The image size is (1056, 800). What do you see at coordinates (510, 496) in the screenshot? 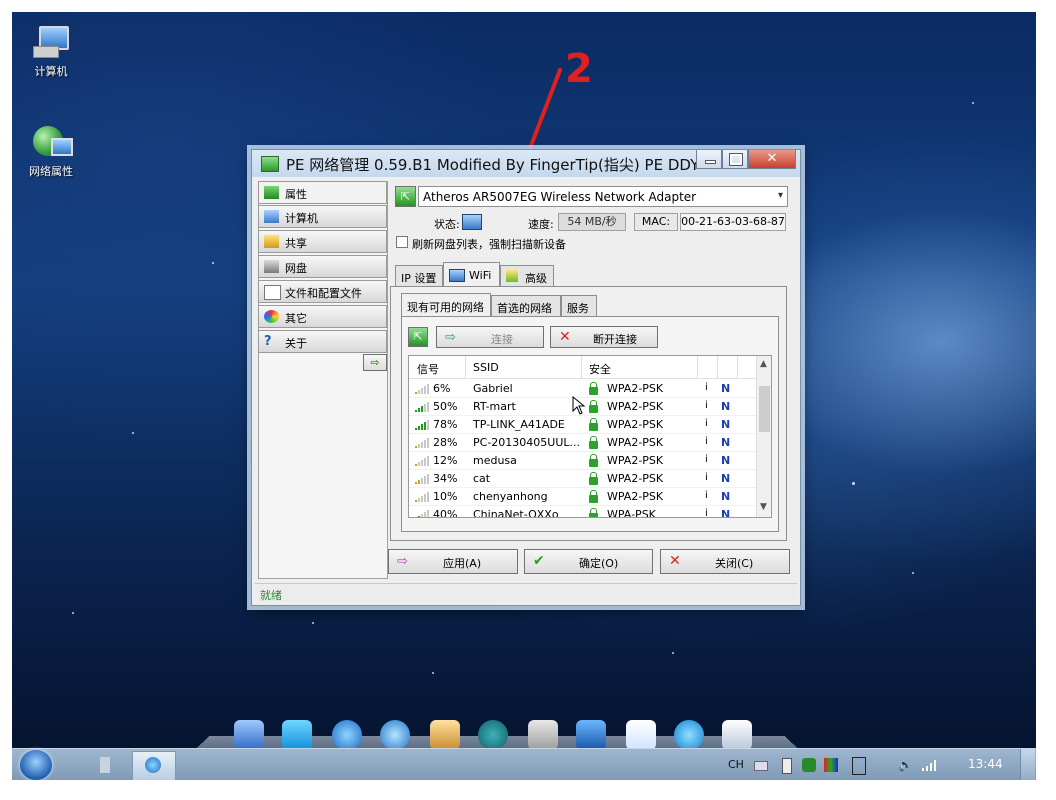
I see `ssid: chenyanhong` at bounding box center [510, 496].